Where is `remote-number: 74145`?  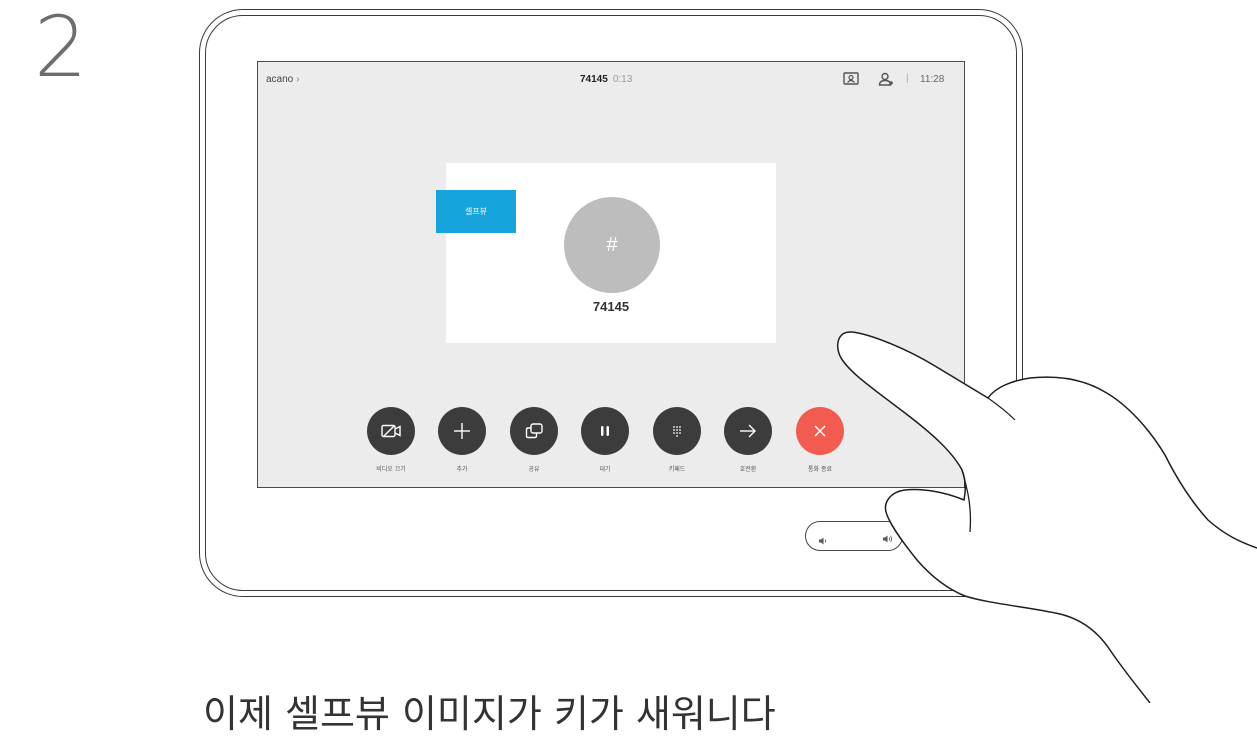 remote-number: 74145 is located at coordinates (611, 306).